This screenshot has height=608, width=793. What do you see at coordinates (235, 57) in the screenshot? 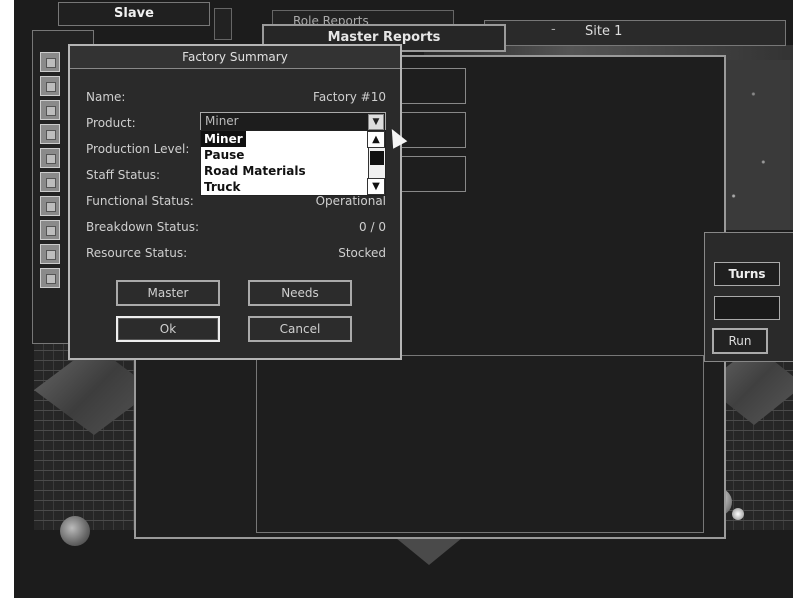
I see `dialog-title: Factory Summary` at bounding box center [235, 57].